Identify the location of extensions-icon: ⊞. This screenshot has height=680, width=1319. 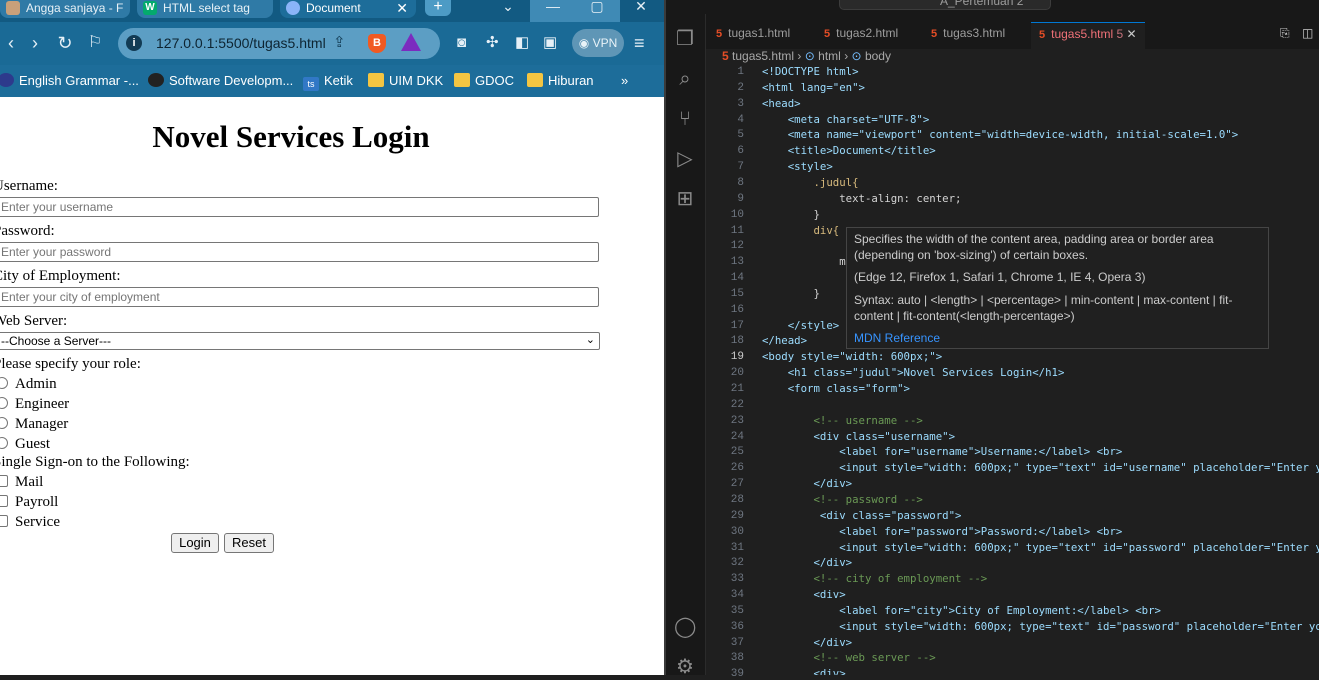
(685, 199).